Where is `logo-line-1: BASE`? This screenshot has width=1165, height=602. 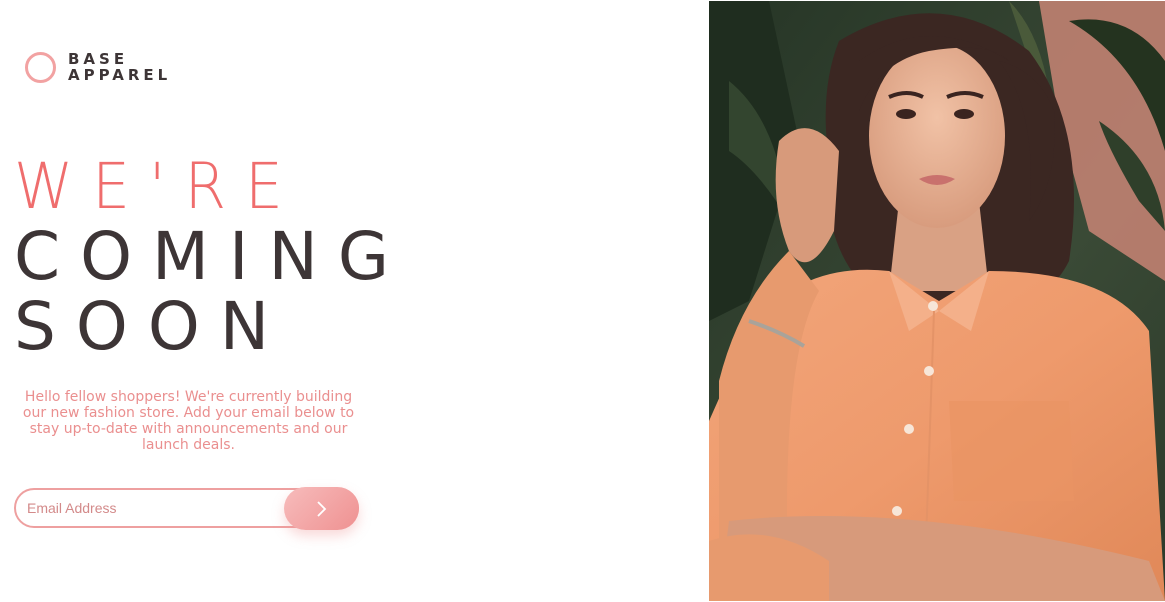
logo-line-1: BASE is located at coordinates (98, 59).